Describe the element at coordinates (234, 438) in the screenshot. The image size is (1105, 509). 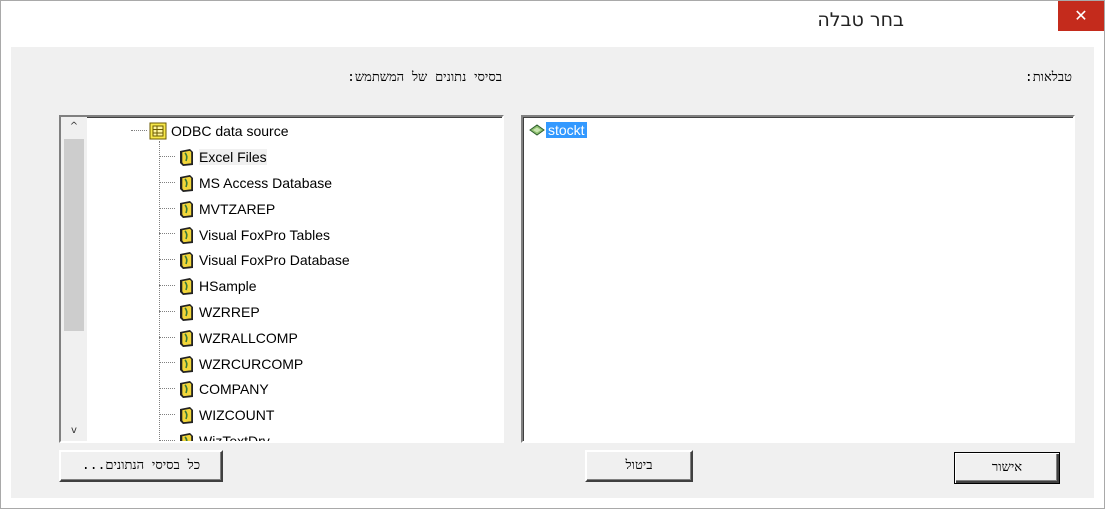
I see `tree-item-label: WizTextDrv` at that location.